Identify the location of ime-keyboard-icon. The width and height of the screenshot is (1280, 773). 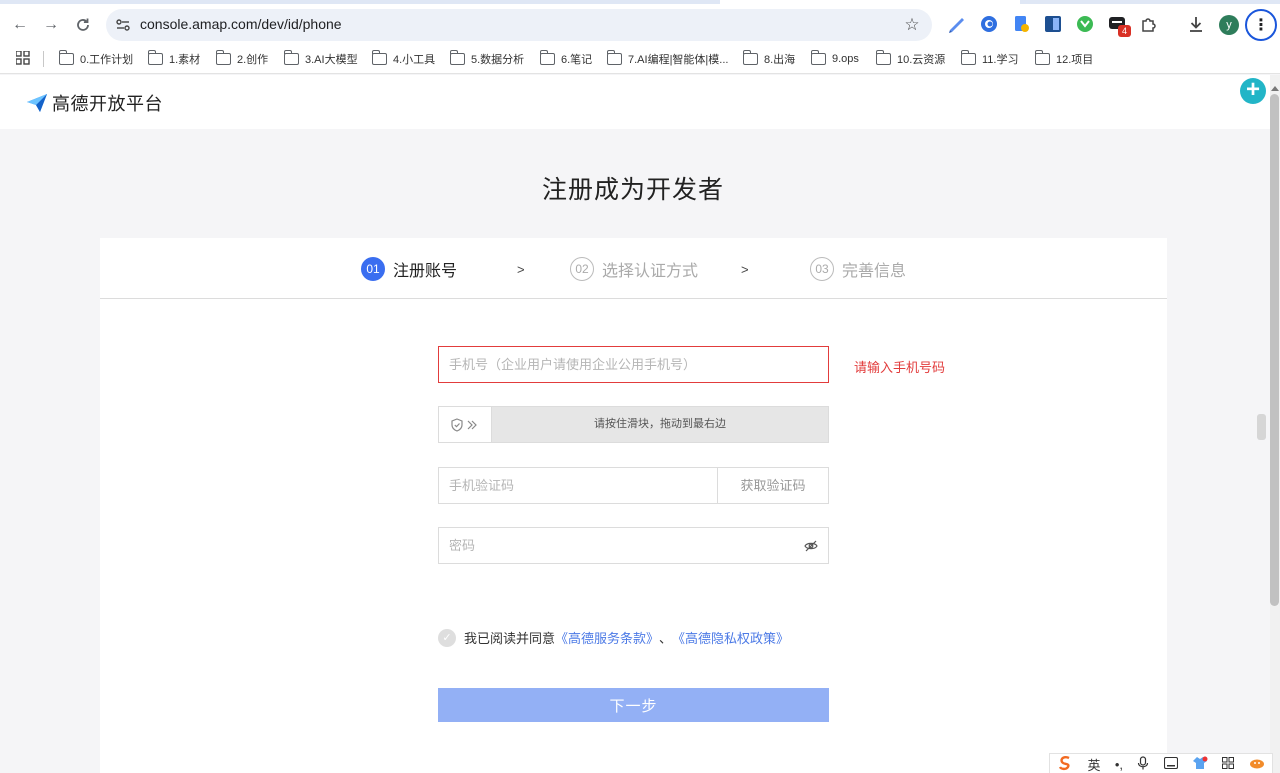
(1170, 764).